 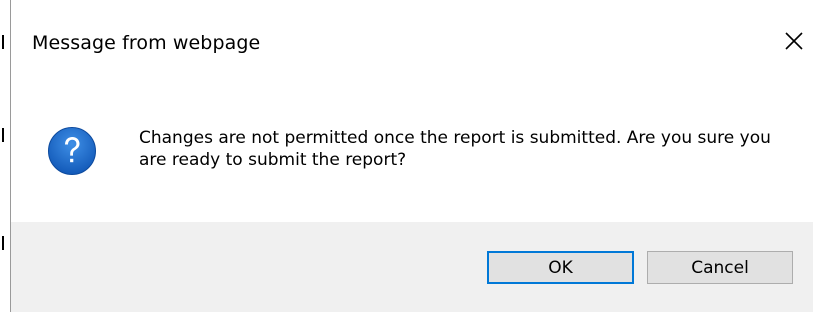 What do you see at coordinates (72, 151) in the screenshot?
I see `question-icon` at bounding box center [72, 151].